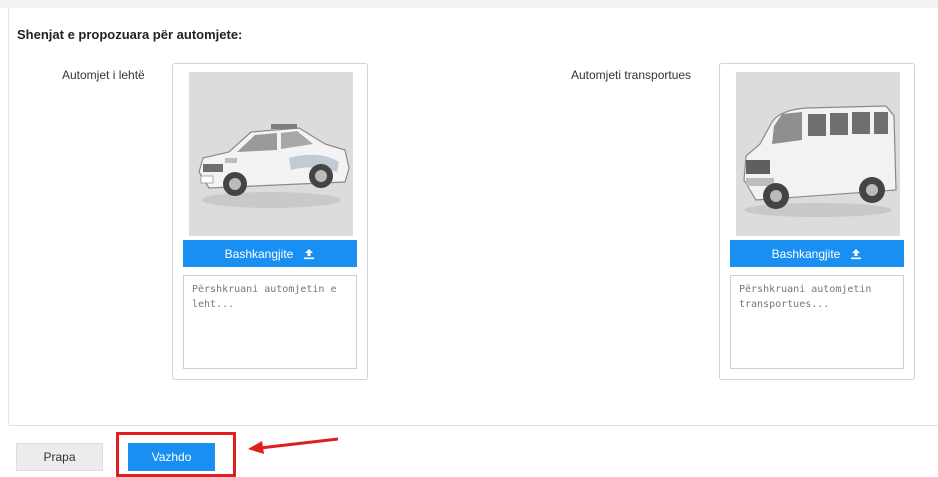 This screenshot has height=477, width=938. I want to click on attach-button-transport: Bashkangjite, so click(817, 253).